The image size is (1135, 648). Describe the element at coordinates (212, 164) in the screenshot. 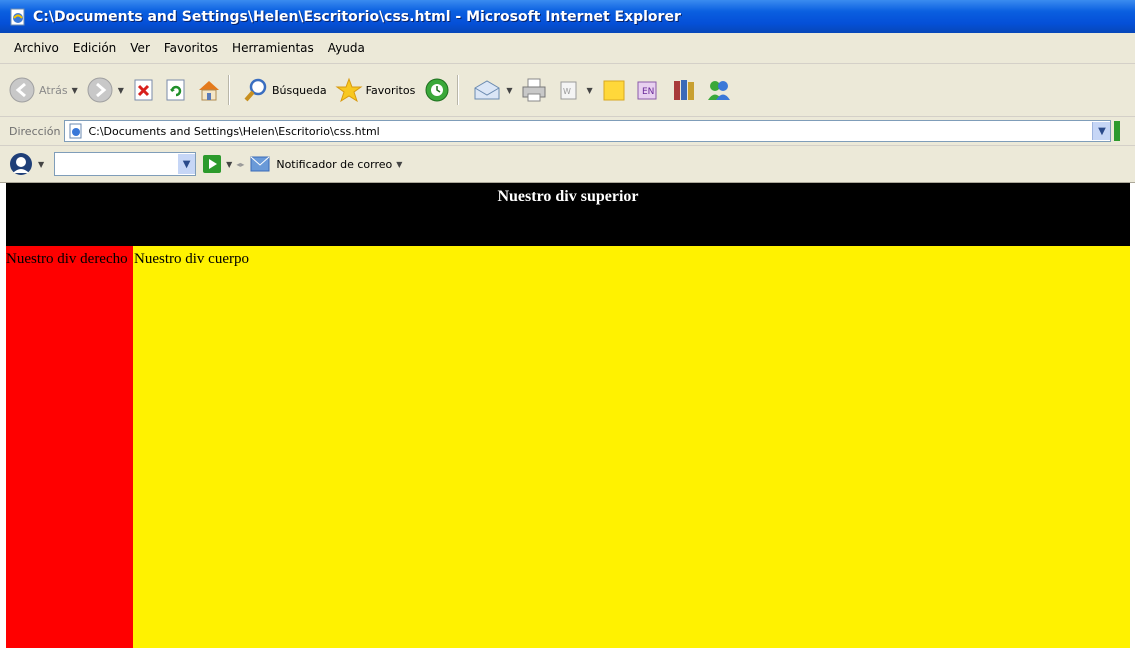

I see `go-play-icon` at that location.